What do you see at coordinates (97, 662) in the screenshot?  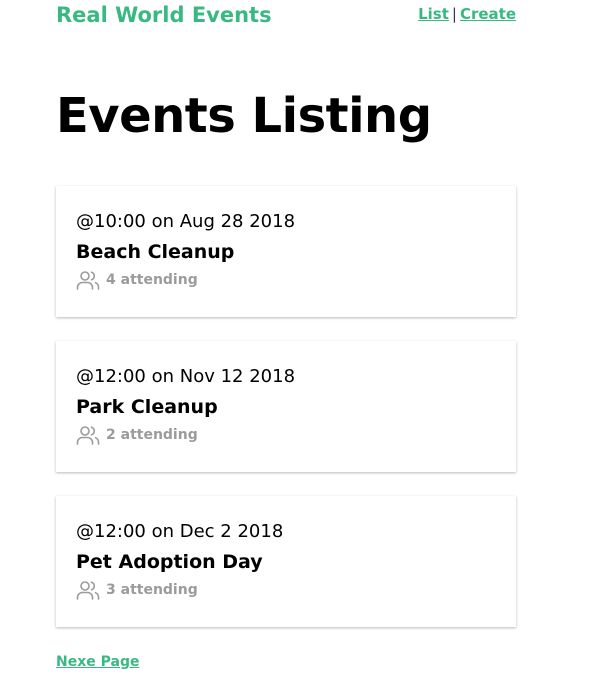 I see `next-page-link: Nexe Page` at bounding box center [97, 662].